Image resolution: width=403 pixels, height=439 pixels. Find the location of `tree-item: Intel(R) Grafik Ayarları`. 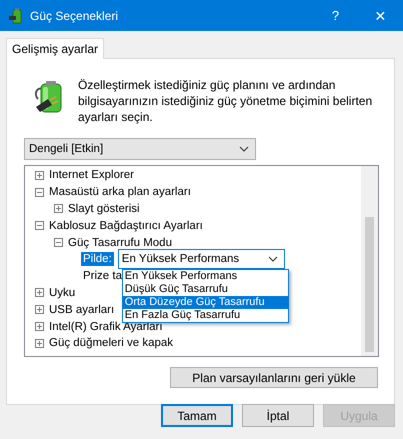

tree-item: Intel(R) Grafik Ayarları is located at coordinates (106, 326).